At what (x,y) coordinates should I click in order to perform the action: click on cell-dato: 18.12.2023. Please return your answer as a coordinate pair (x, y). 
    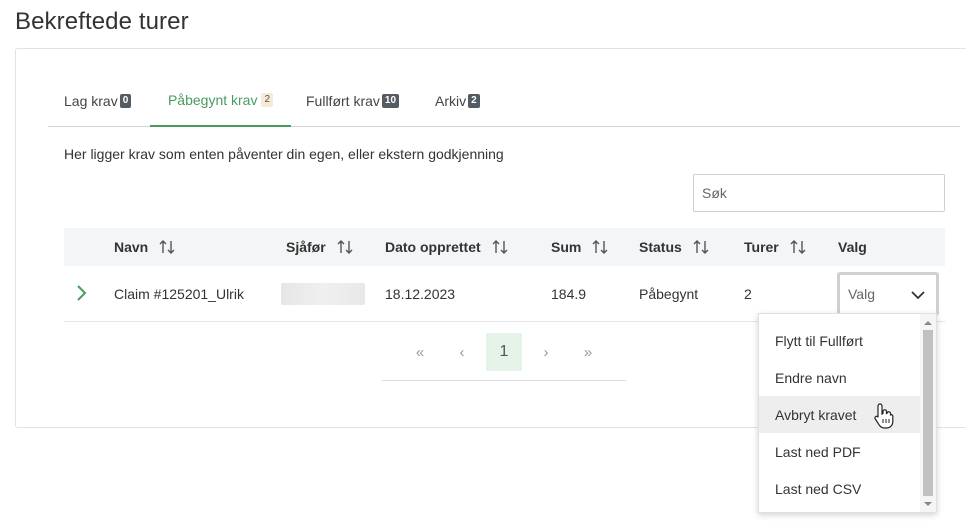
    Looking at the image, I should click on (420, 294).